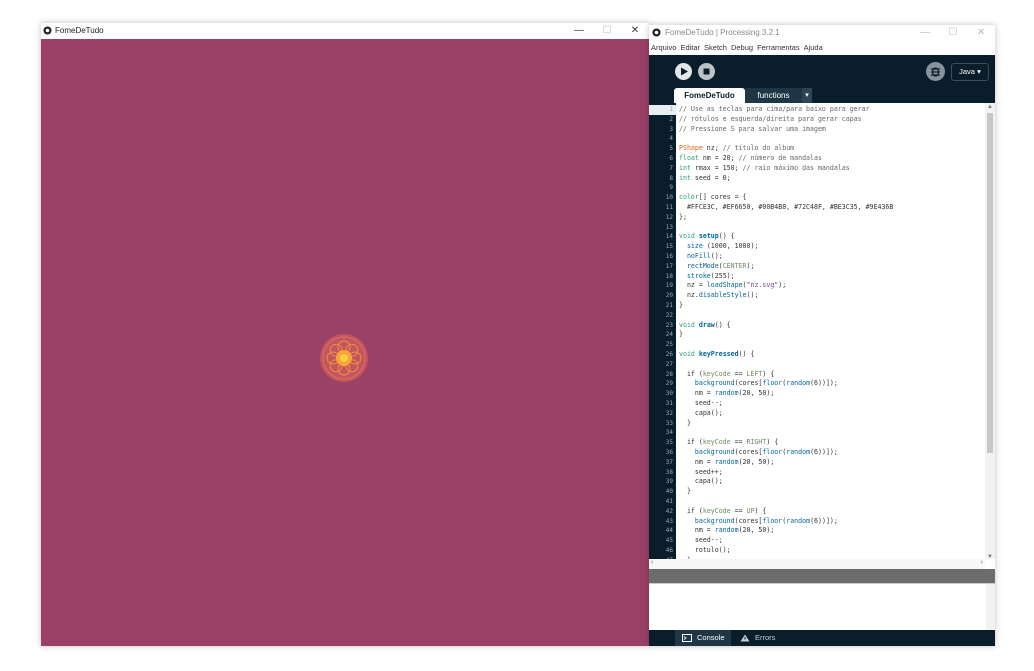 The image size is (1034, 671). Describe the element at coordinates (669, 374) in the screenshot. I see `line-number: 28` at that location.